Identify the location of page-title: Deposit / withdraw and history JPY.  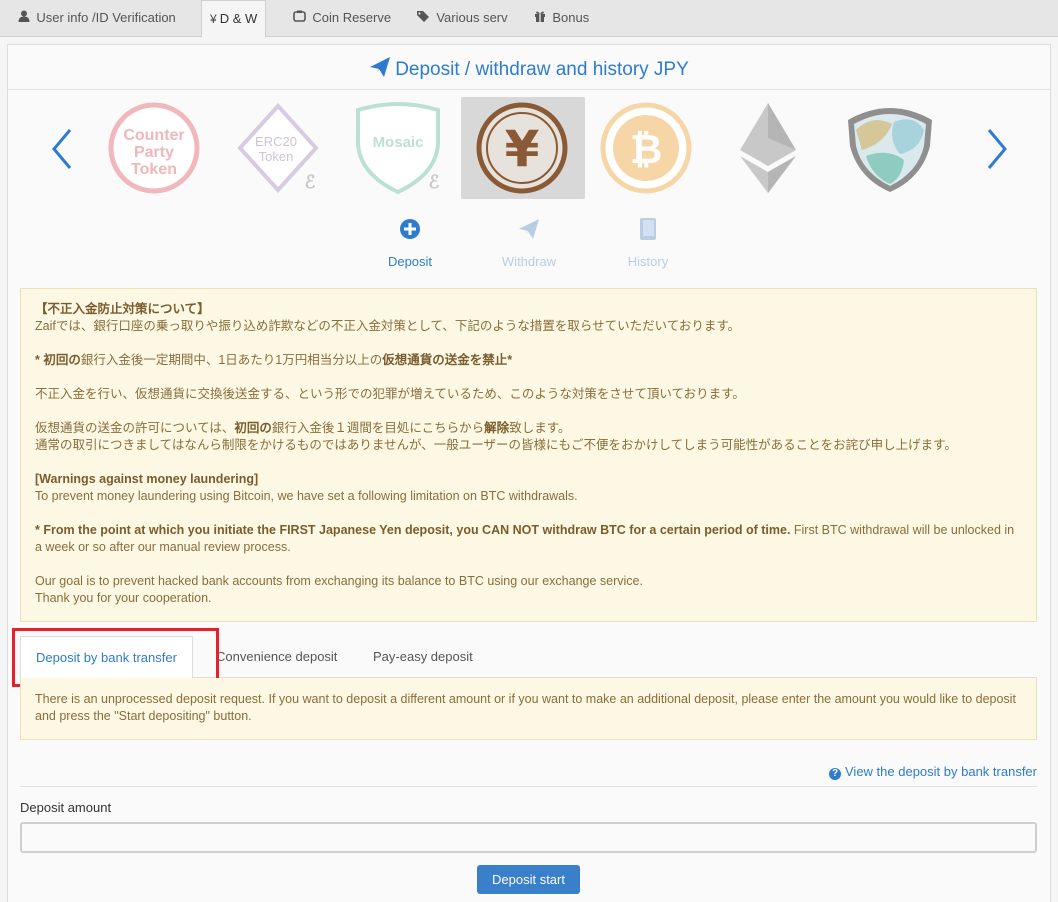
(529, 70).